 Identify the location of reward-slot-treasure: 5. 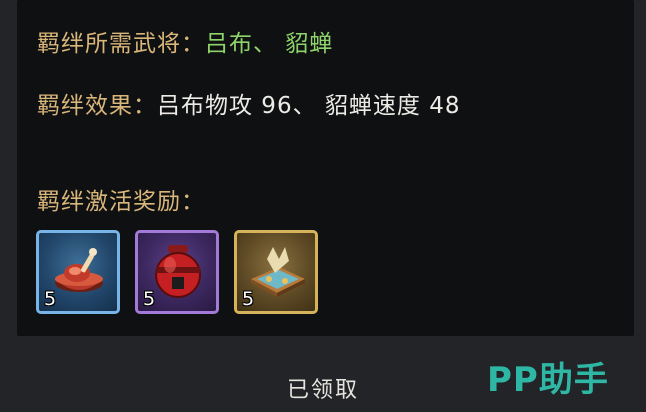
(276, 272).